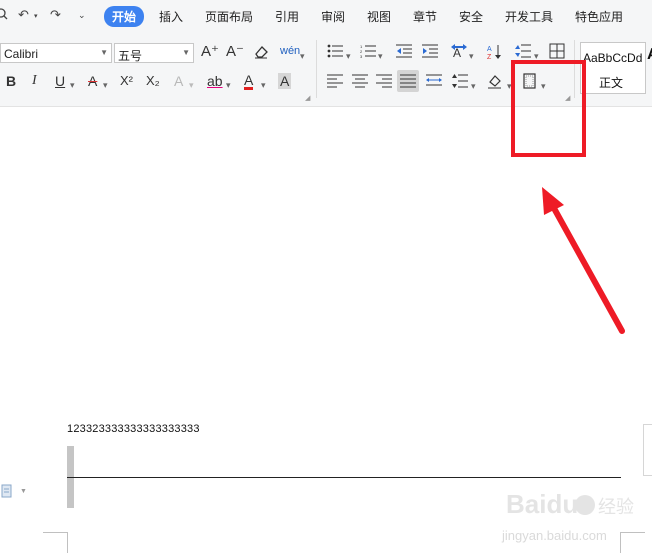 This screenshot has height=553, width=652. What do you see at coordinates (171, 16) in the screenshot?
I see `tab-insert: 插入` at bounding box center [171, 16].